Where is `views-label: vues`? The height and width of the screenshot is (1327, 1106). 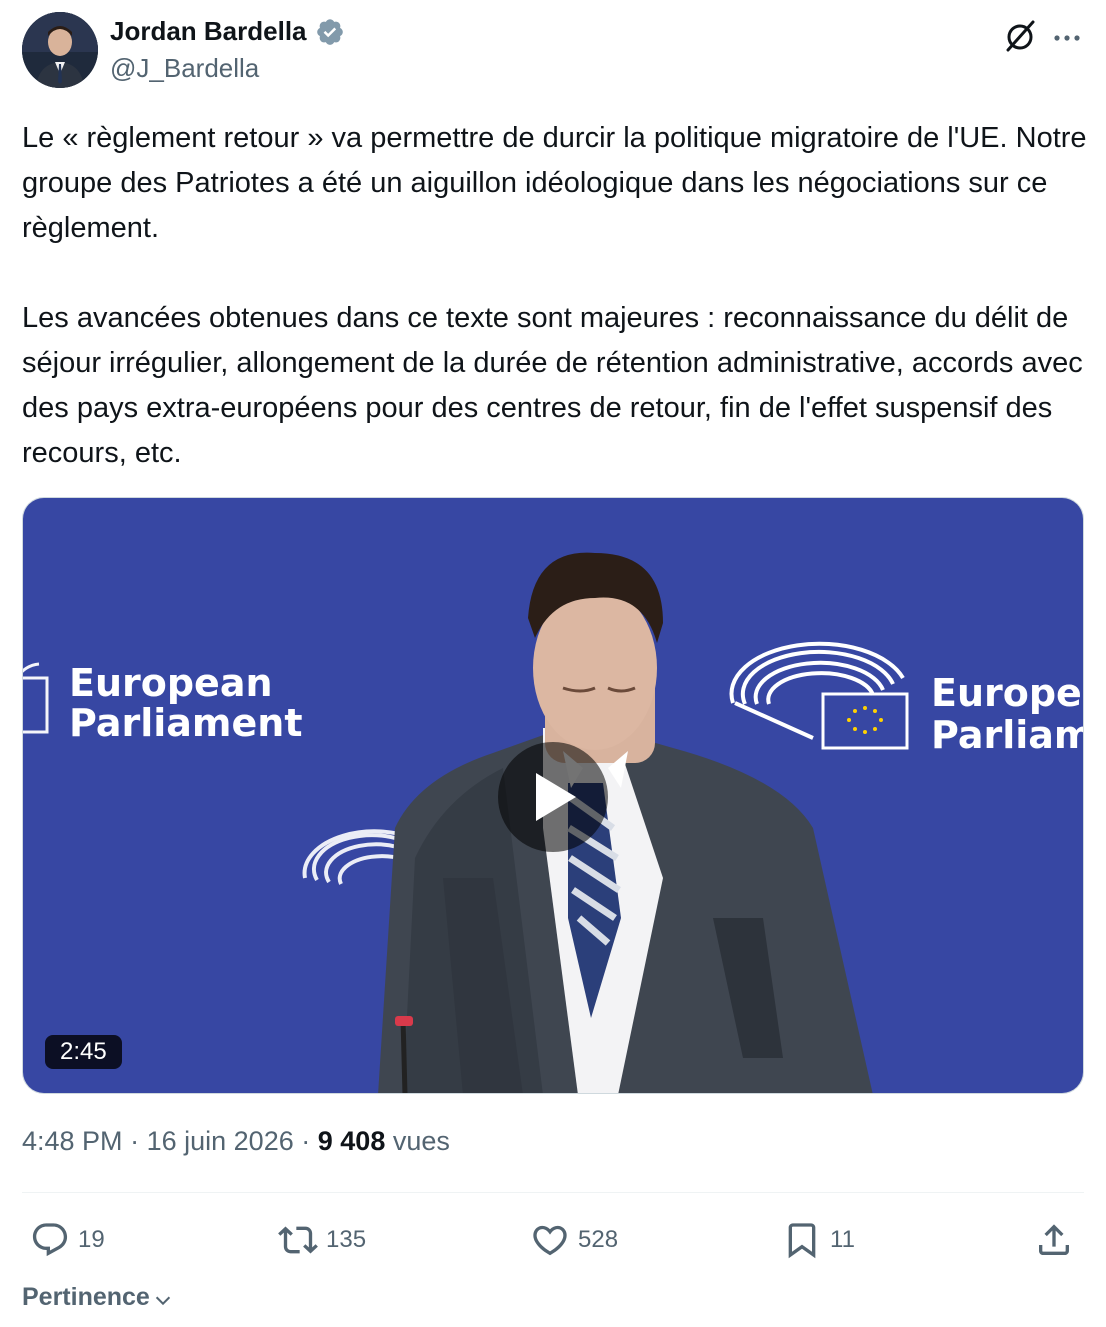 views-label: vues is located at coordinates (421, 1141).